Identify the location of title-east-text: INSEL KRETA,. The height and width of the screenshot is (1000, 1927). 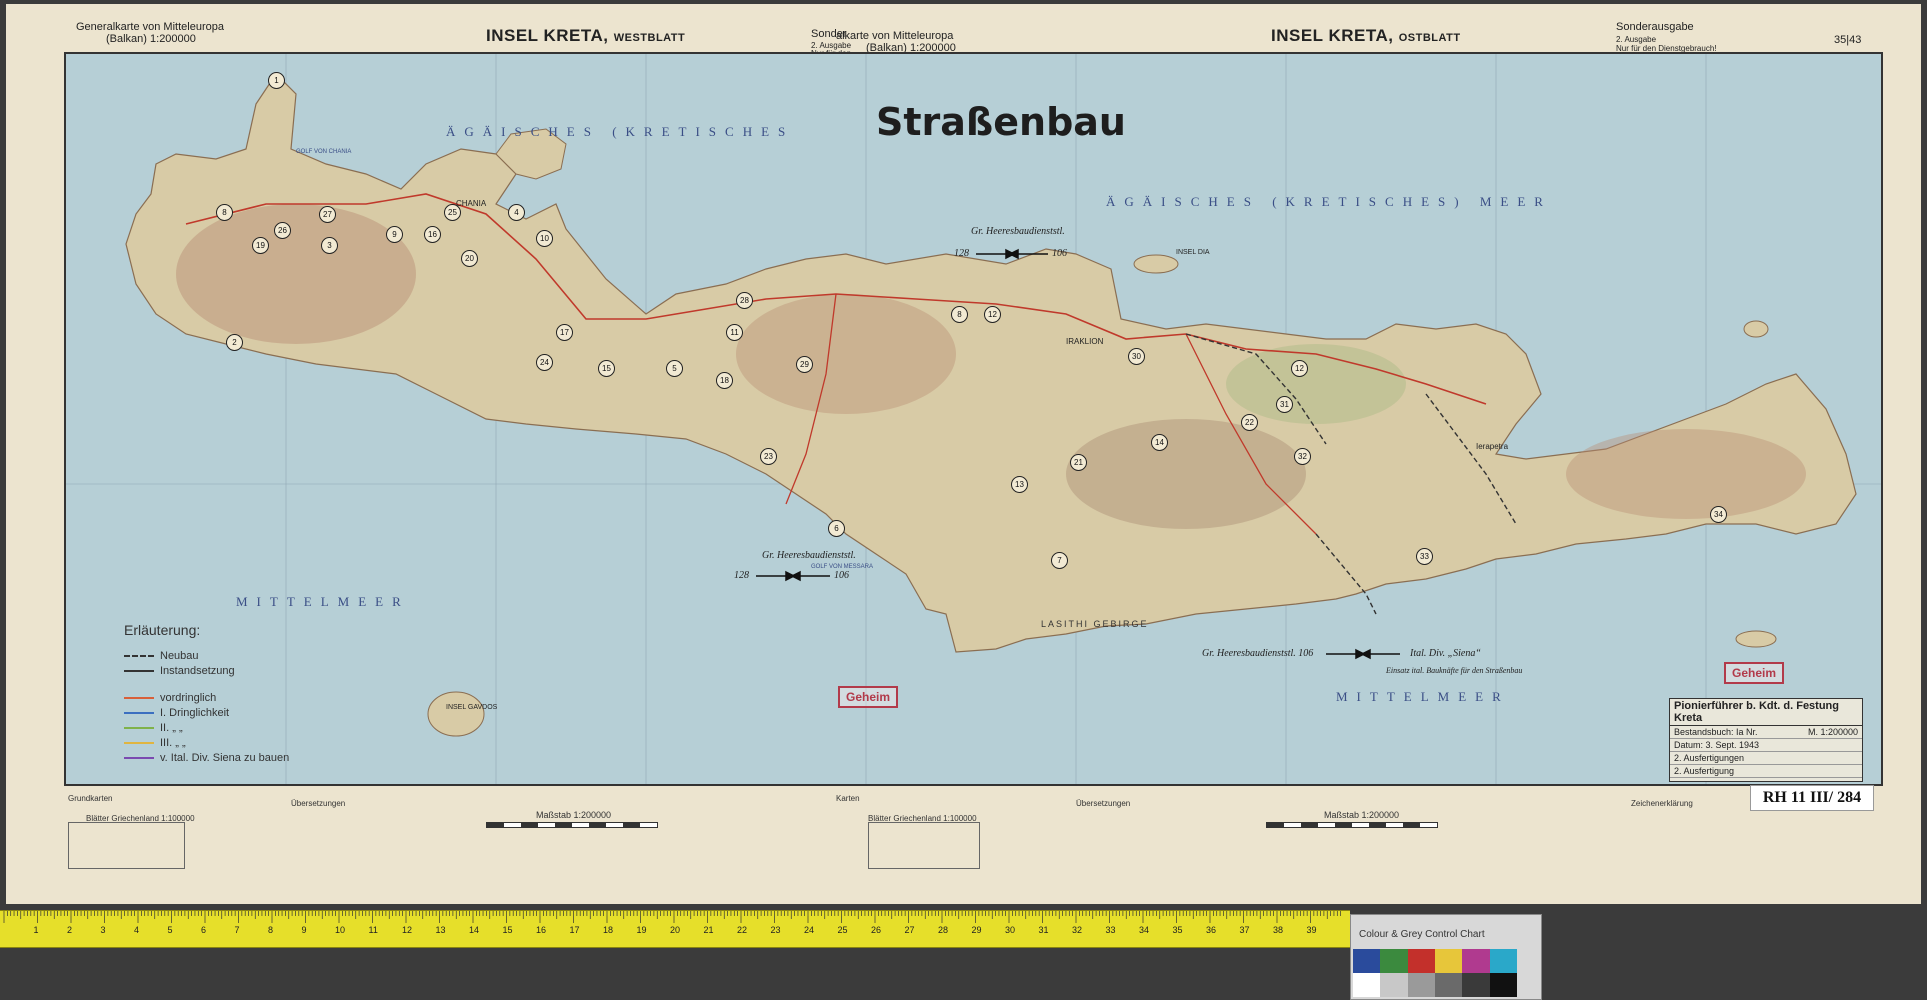
(1332, 35).